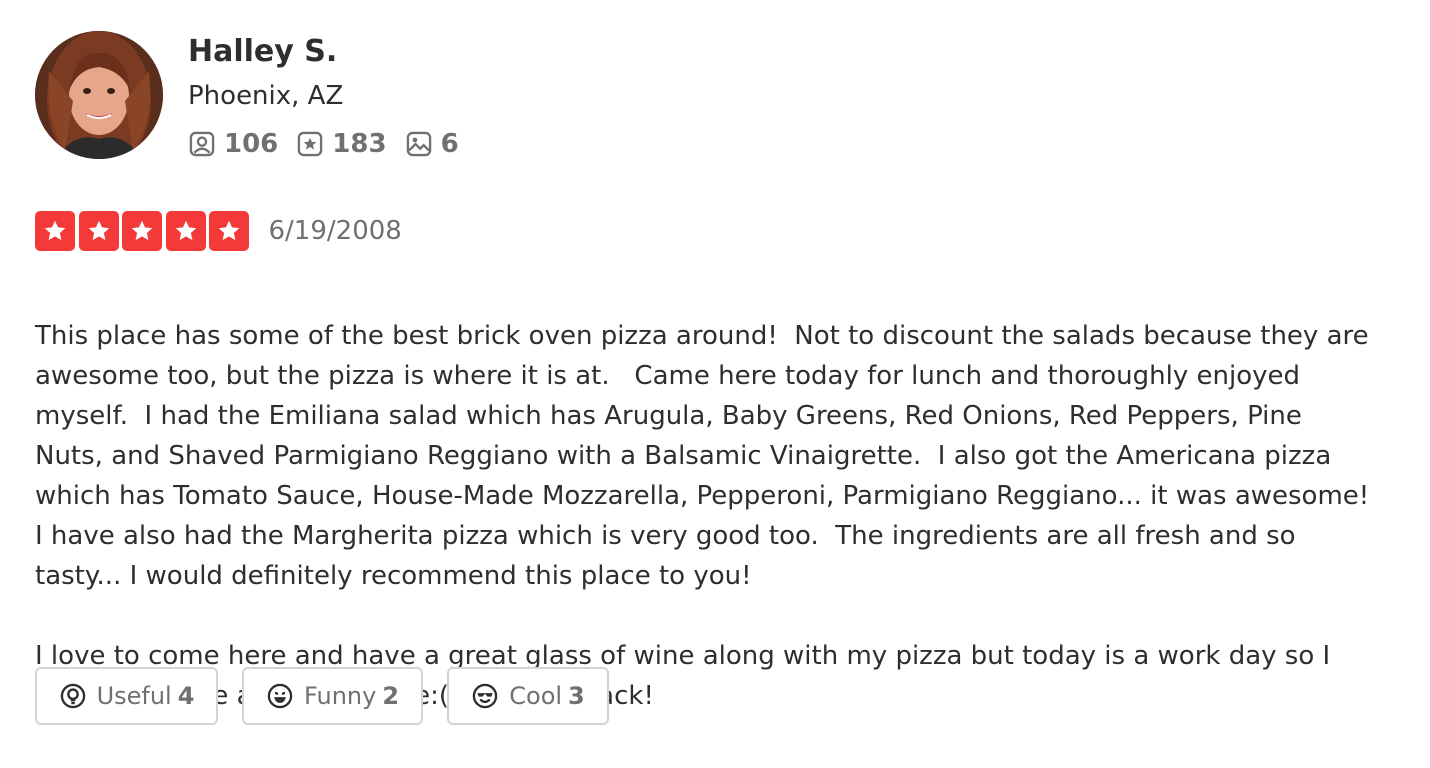 The image size is (1430, 768). I want to click on reviews-stat: 183, so click(341, 144).